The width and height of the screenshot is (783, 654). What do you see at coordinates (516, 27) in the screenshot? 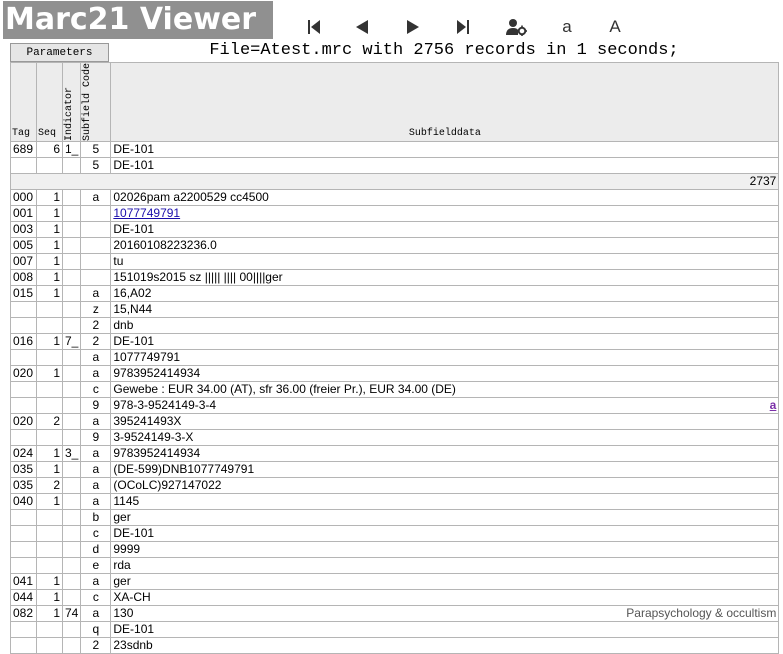
I see `settings-button` at bounding box center [516, 27].